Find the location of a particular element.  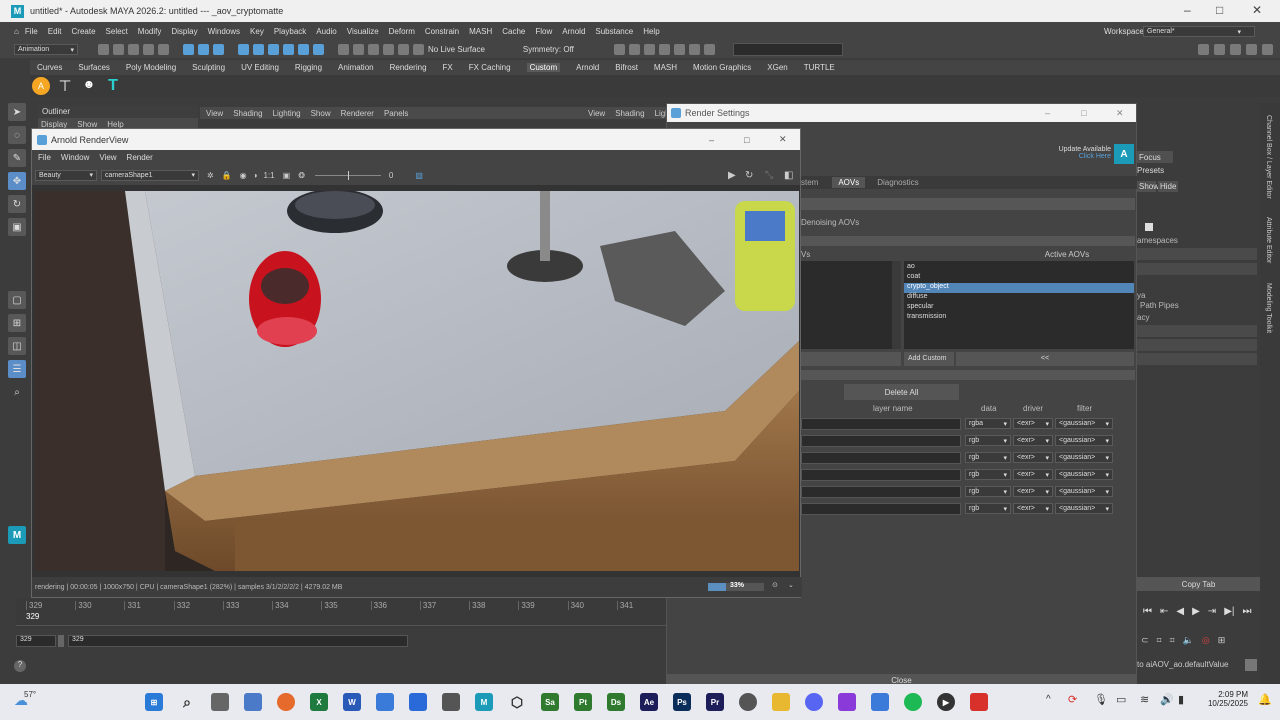

rs-minimize-icon: – is located at coordinates (1047, 113).